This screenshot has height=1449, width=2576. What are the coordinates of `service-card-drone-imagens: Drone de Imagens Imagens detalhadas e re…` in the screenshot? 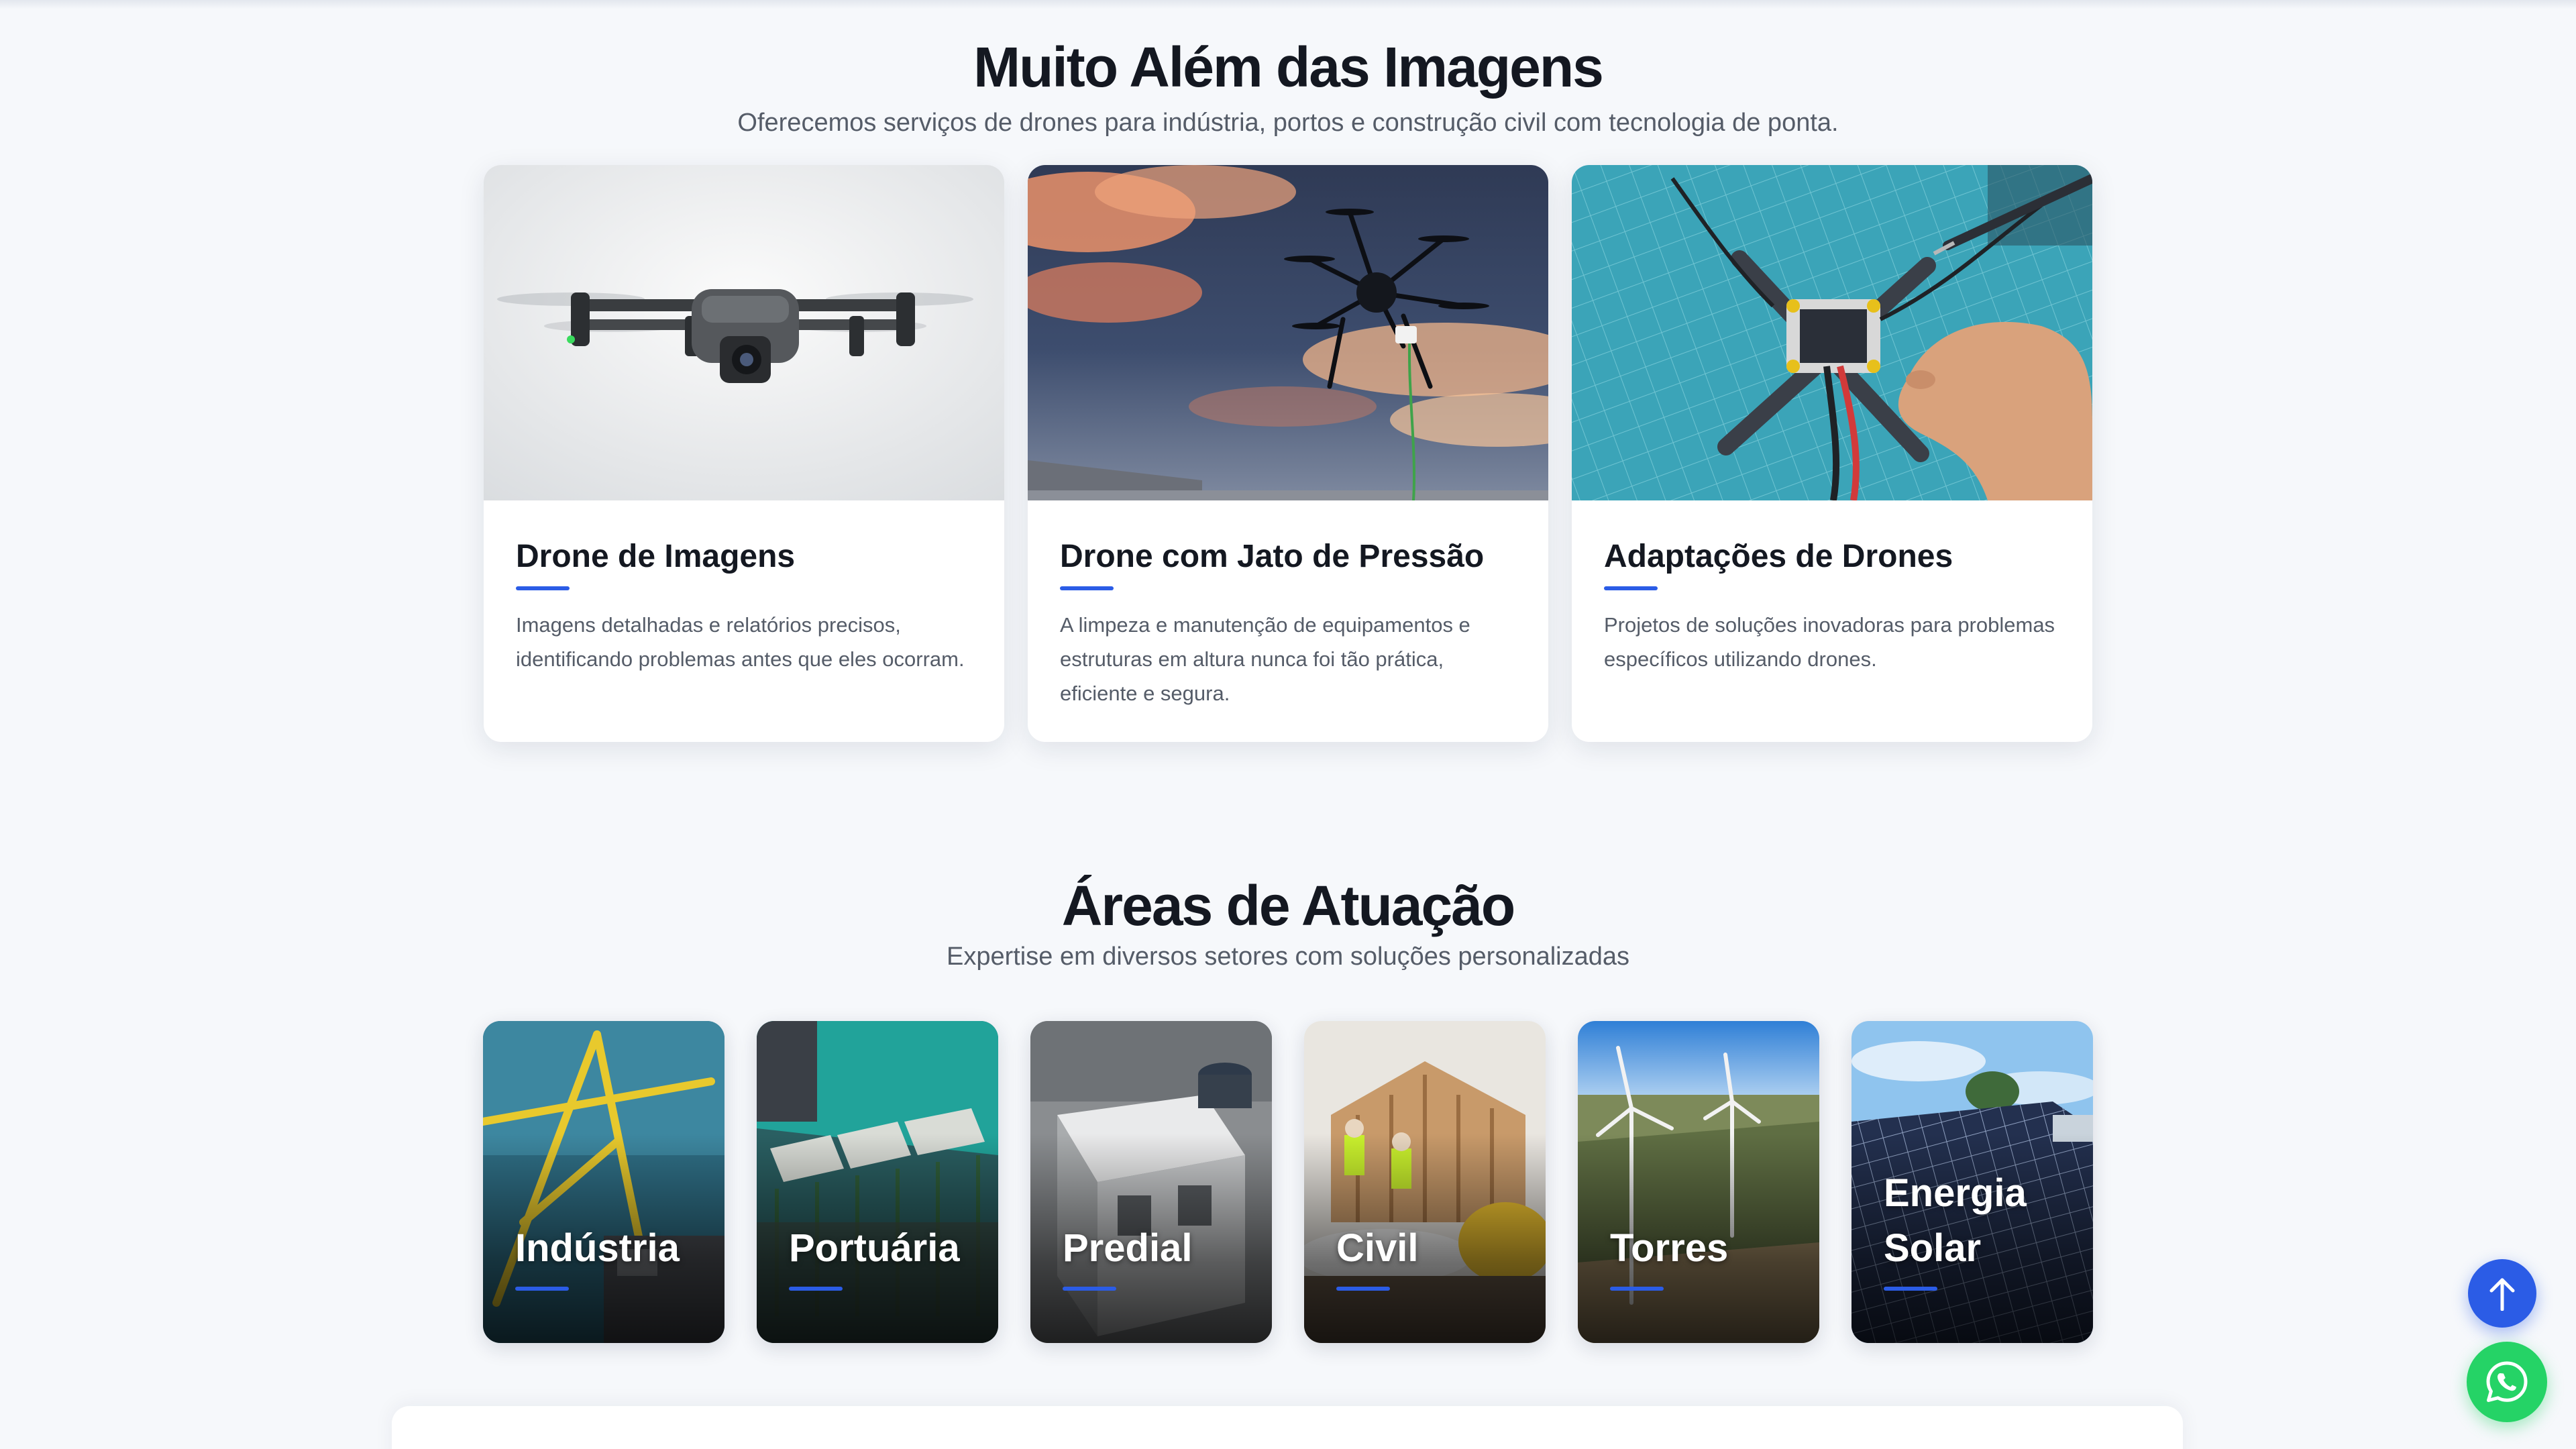 It's located at (744, 453).